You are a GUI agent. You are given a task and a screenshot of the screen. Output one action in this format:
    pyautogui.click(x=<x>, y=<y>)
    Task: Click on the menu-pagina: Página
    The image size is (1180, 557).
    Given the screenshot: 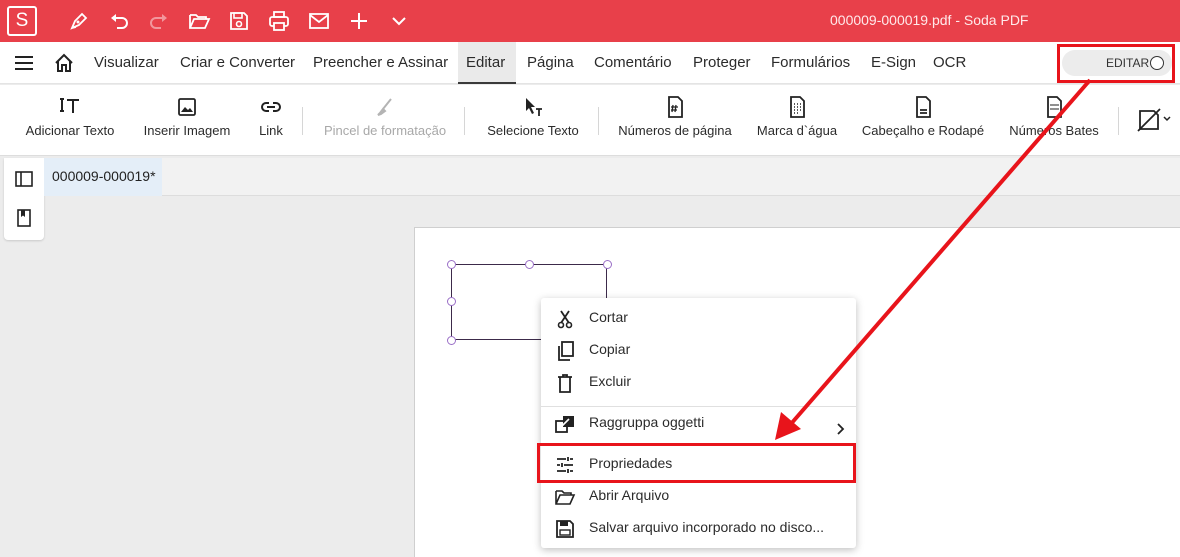 What is the action you would take?
    pyautogui.click(x=550, y=63)
    